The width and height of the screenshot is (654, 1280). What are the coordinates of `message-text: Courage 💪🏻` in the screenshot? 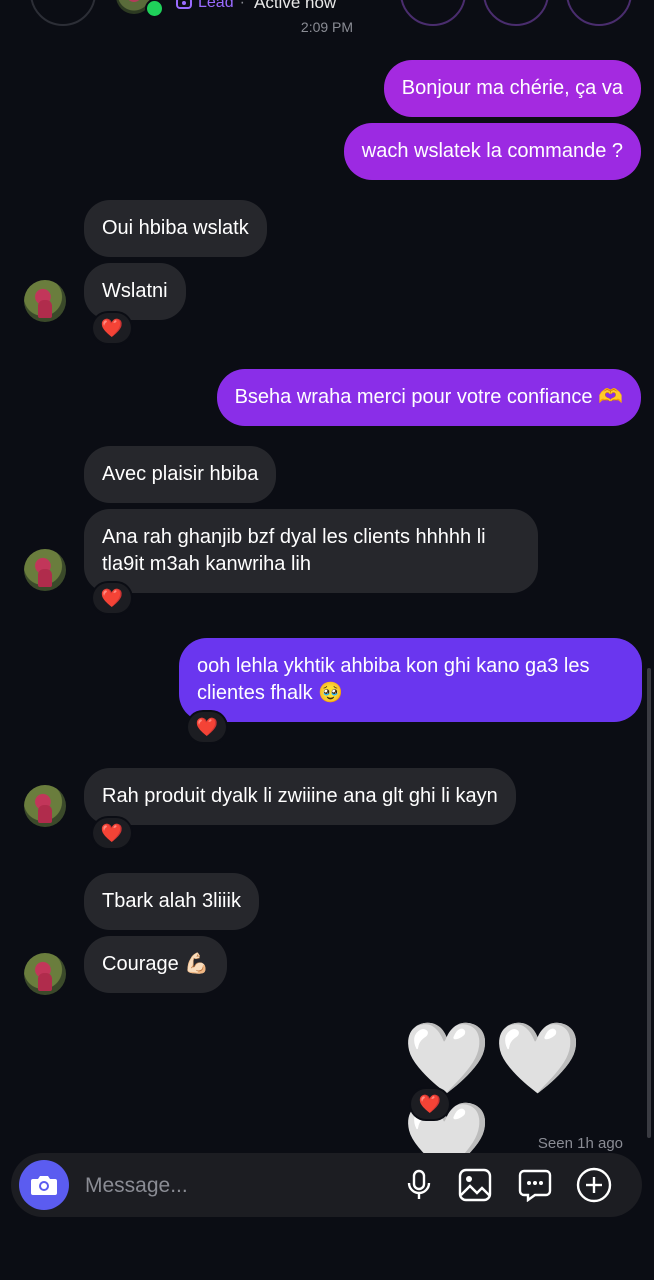 It's located at (156, 964).